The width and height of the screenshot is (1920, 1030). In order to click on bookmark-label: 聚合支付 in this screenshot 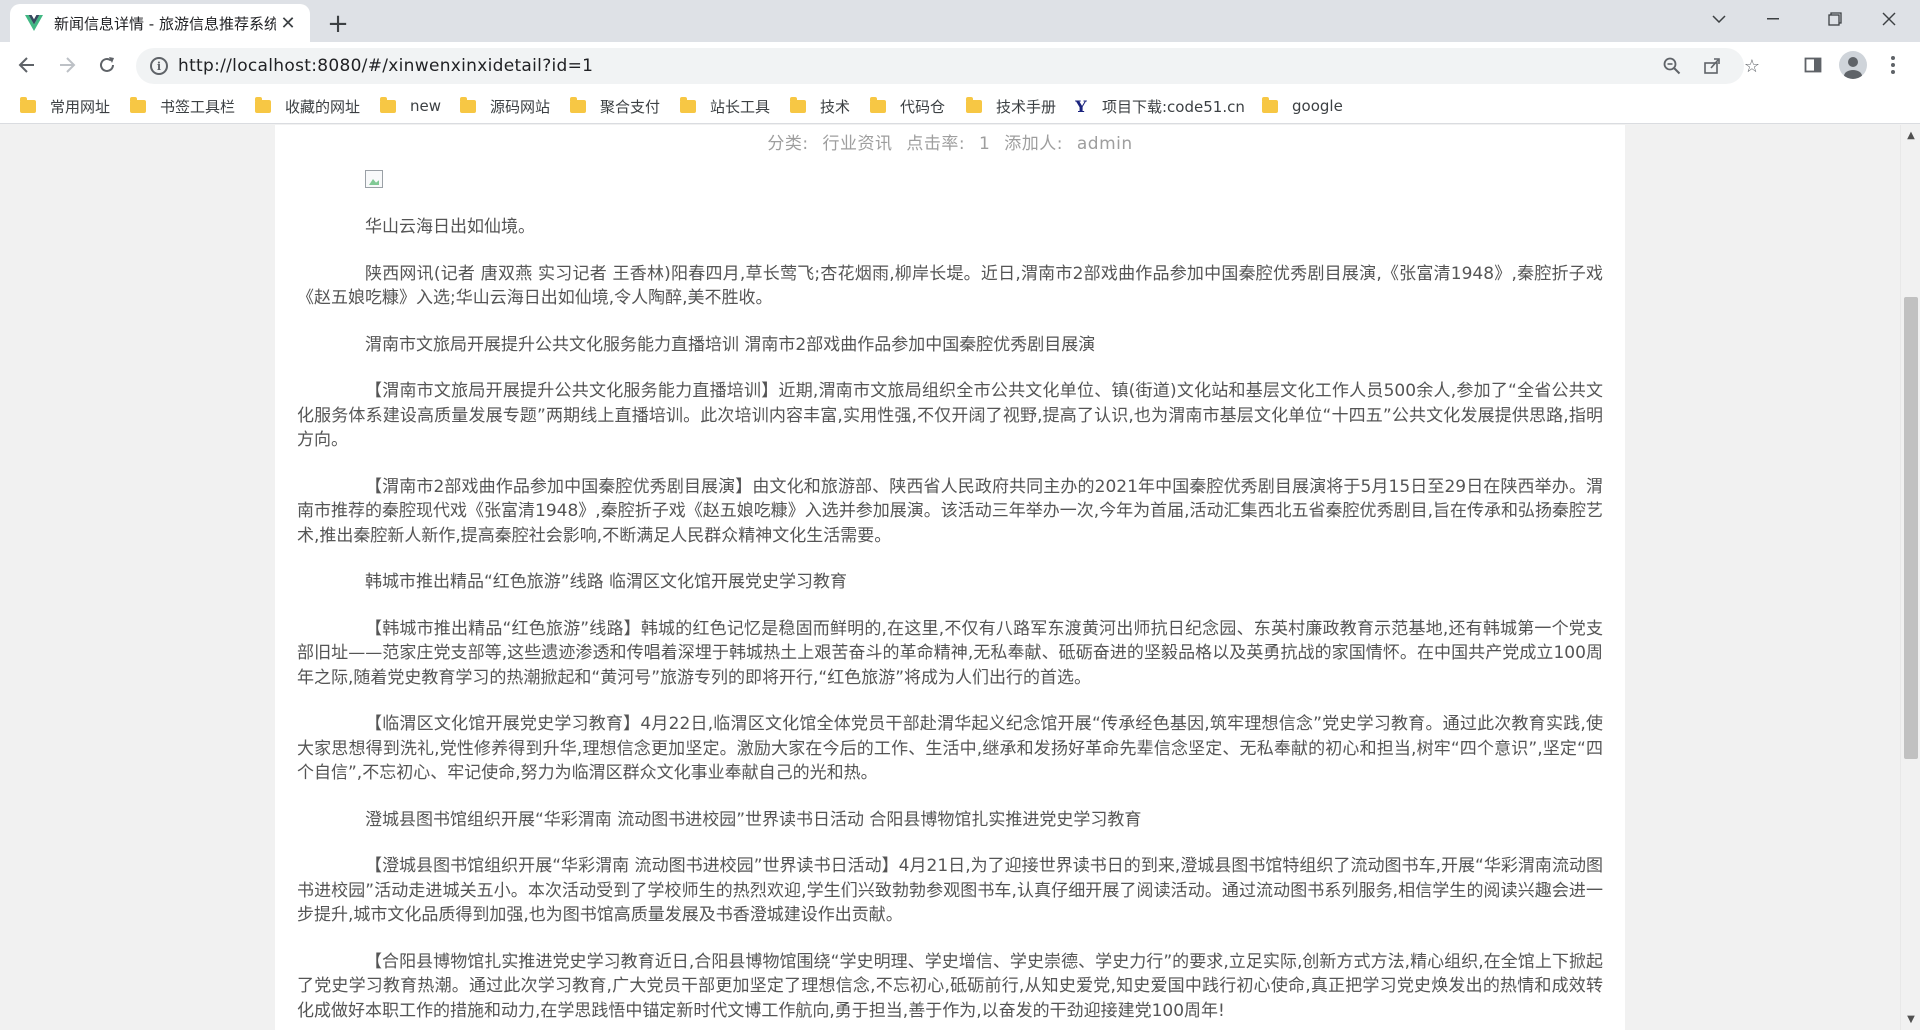, I will do `click(630, 106)`.